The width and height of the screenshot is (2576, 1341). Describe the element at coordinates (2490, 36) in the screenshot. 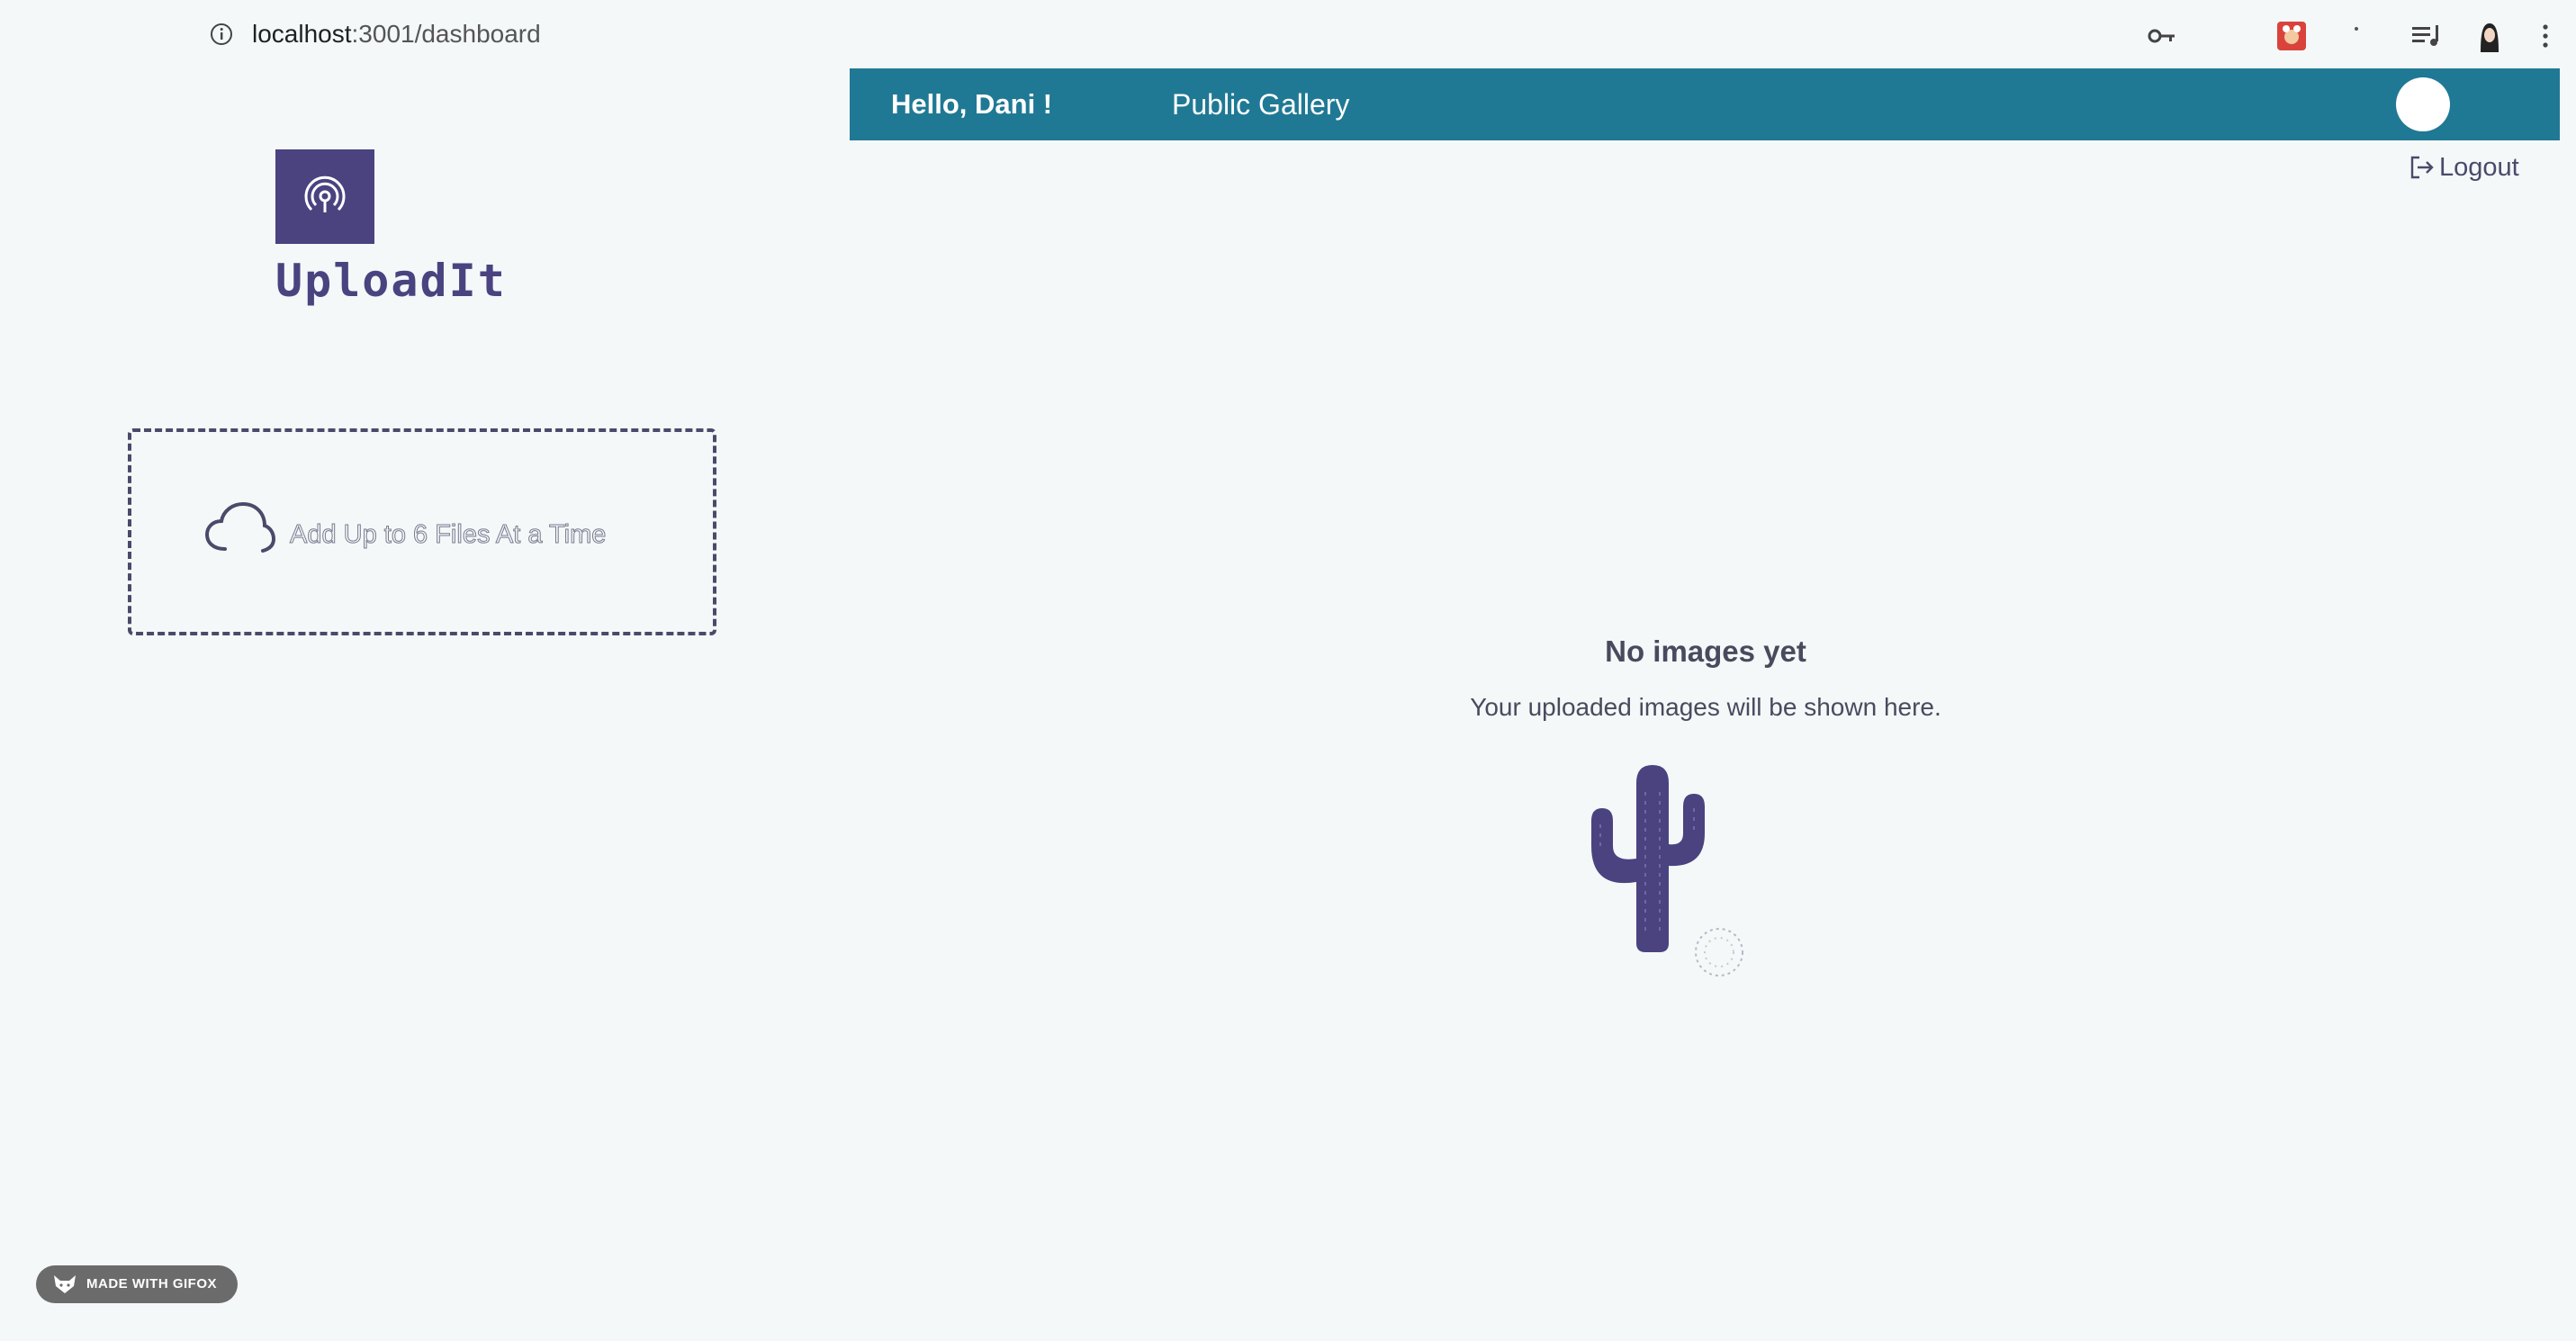

I see `profile-avatar-icon` at that location.